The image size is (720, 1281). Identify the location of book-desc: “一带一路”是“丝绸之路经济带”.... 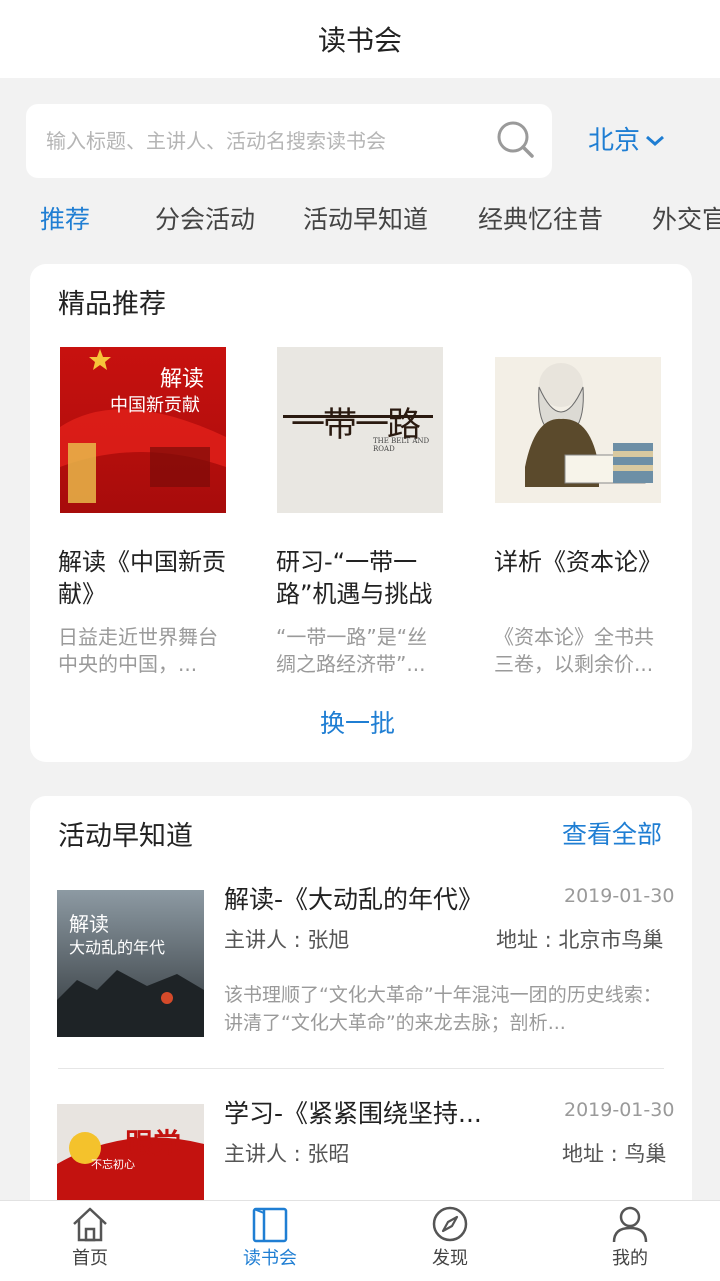
(352, 650).